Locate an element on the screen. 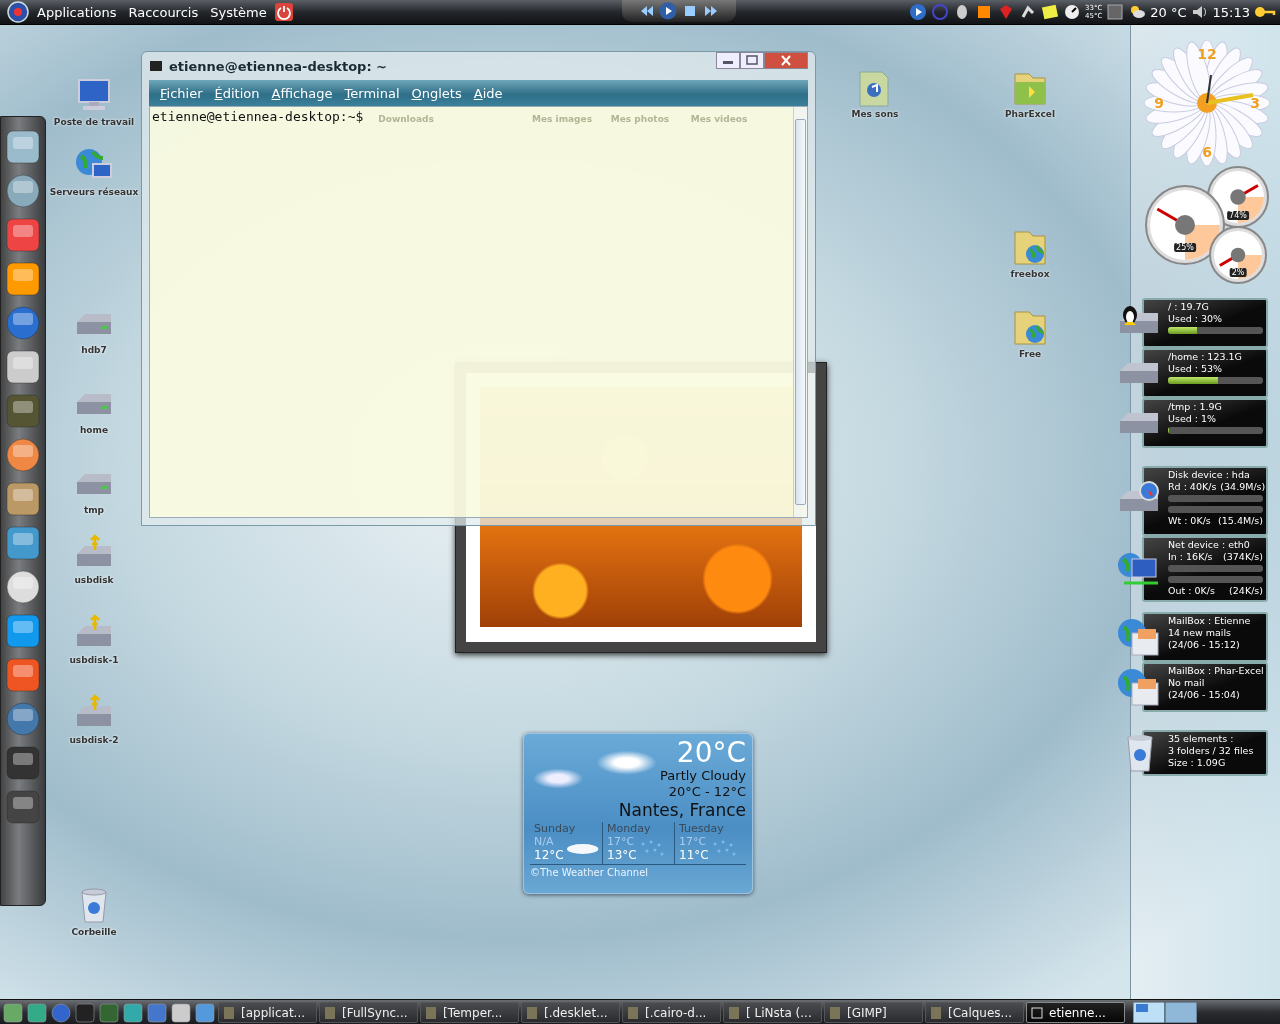  menu-item: Onglets is located at coordinates (436, 93).